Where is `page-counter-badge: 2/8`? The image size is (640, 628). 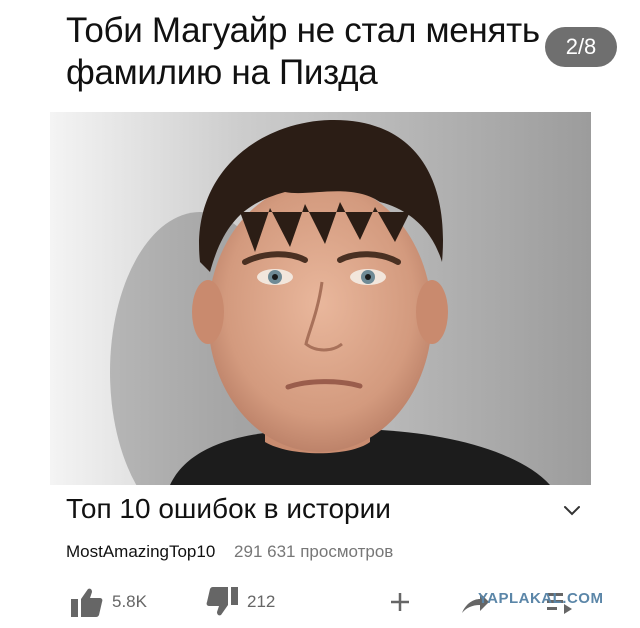
page-counter-badge: 2/8 is located at coordinates (581, 47).